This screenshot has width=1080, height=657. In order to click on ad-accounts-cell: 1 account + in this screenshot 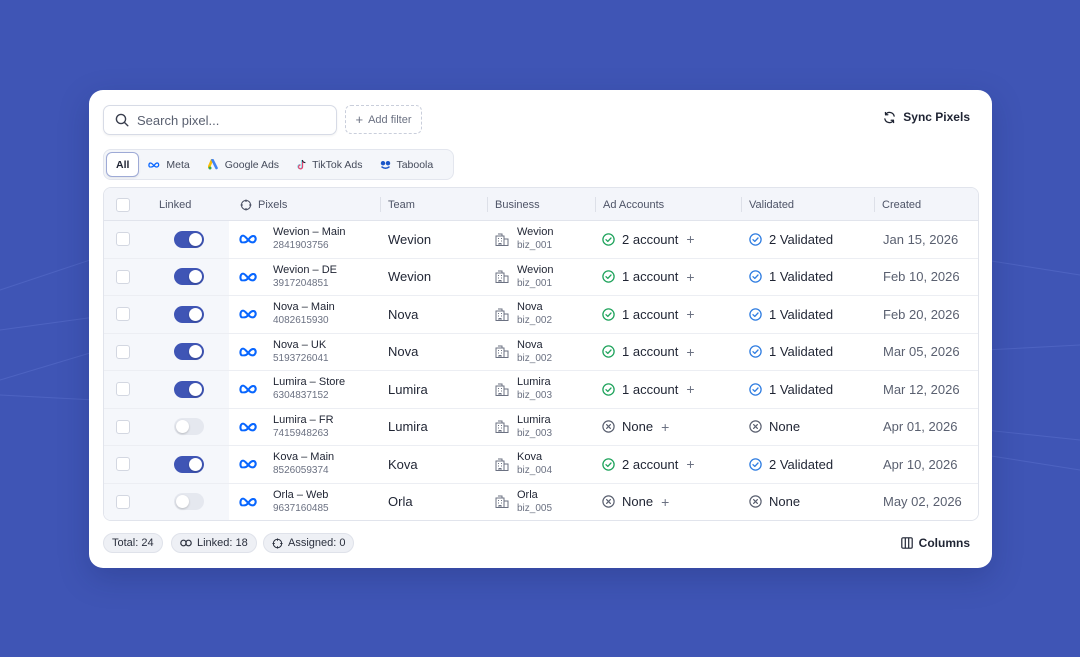, I will do `click(648, 277)`.